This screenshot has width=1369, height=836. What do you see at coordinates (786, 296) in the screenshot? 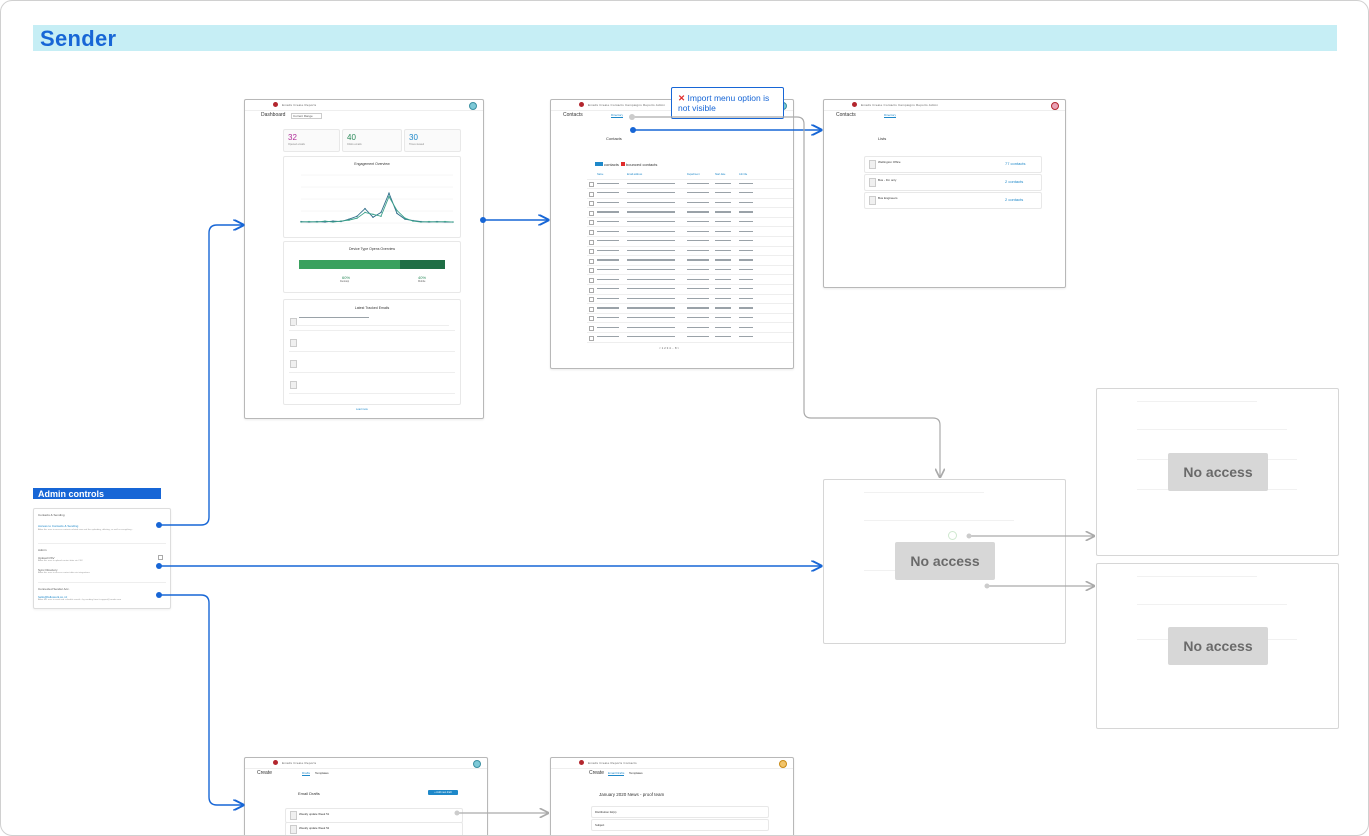
I see `arrow-import-to-noaccess` at bounding box center [786, 296].